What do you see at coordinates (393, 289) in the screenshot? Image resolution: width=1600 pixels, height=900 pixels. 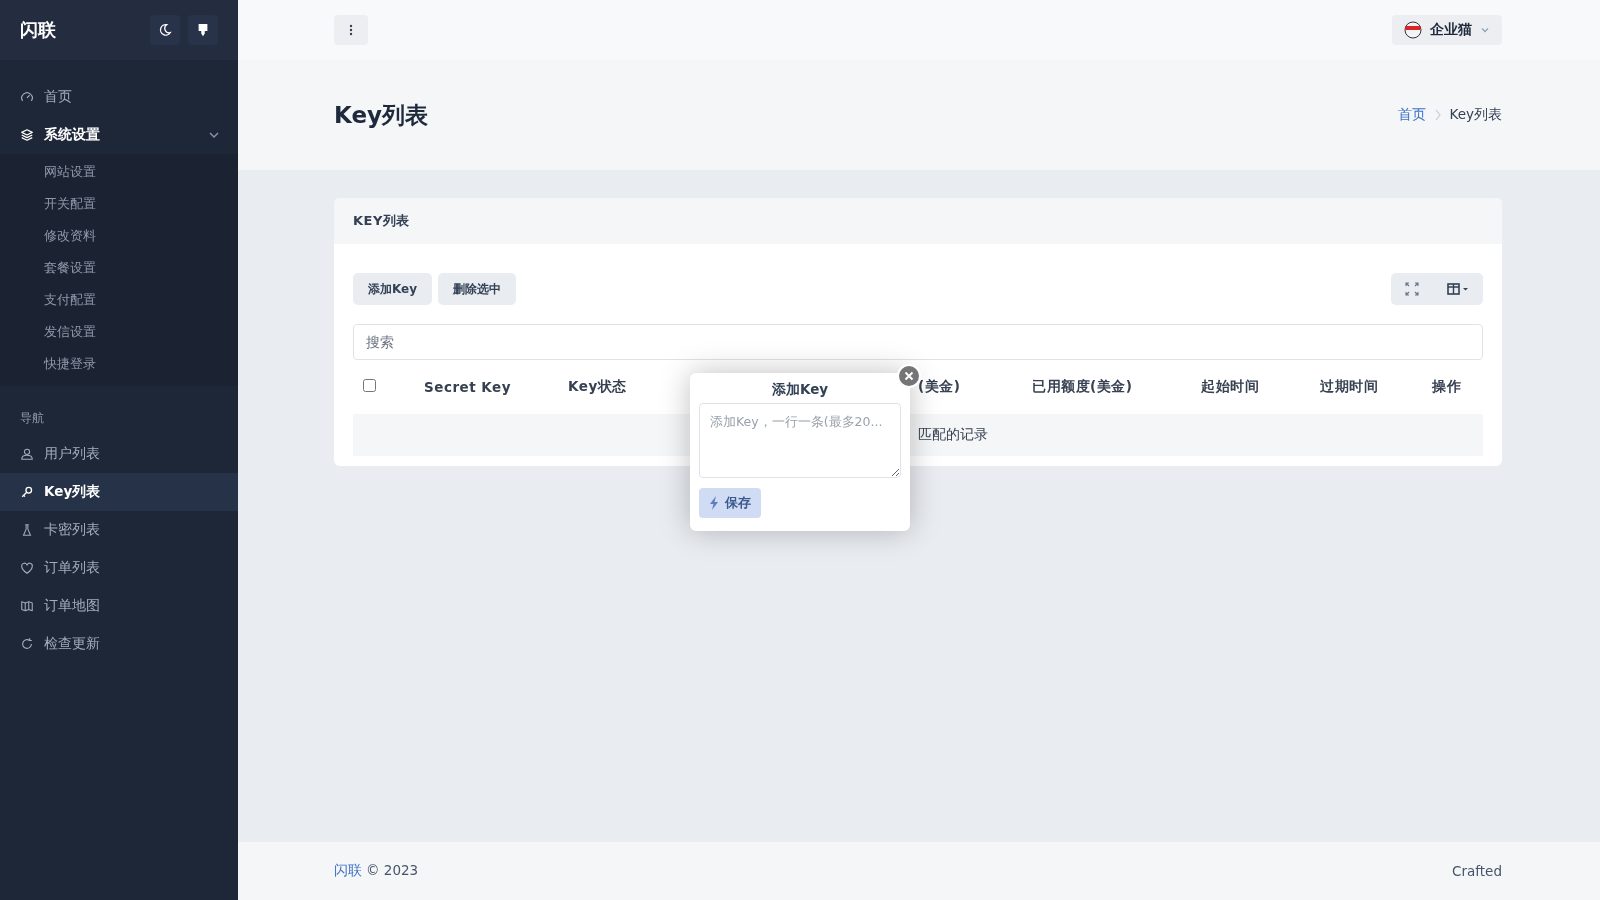 I see `toolbar-button: 添加Key` at bounding box center [393, 289].